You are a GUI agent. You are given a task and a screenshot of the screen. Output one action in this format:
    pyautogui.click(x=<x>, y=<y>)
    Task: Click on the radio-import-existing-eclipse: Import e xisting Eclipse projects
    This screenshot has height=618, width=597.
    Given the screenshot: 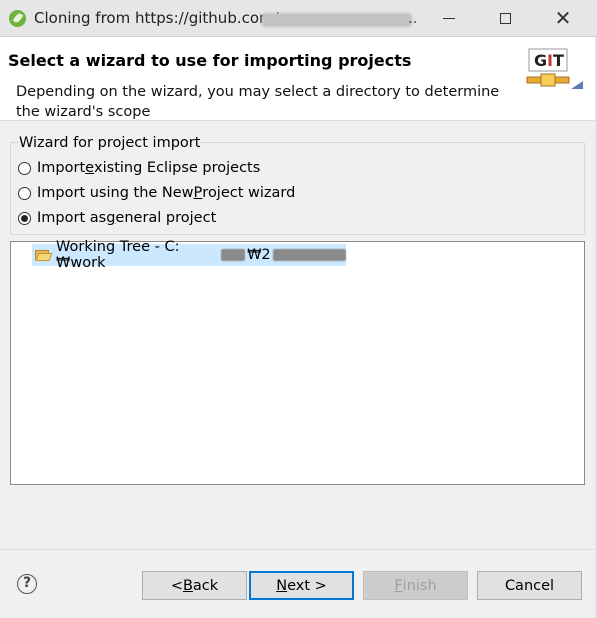 What is the action you would take?
    pyautogui.click(x=139, y=168)
    